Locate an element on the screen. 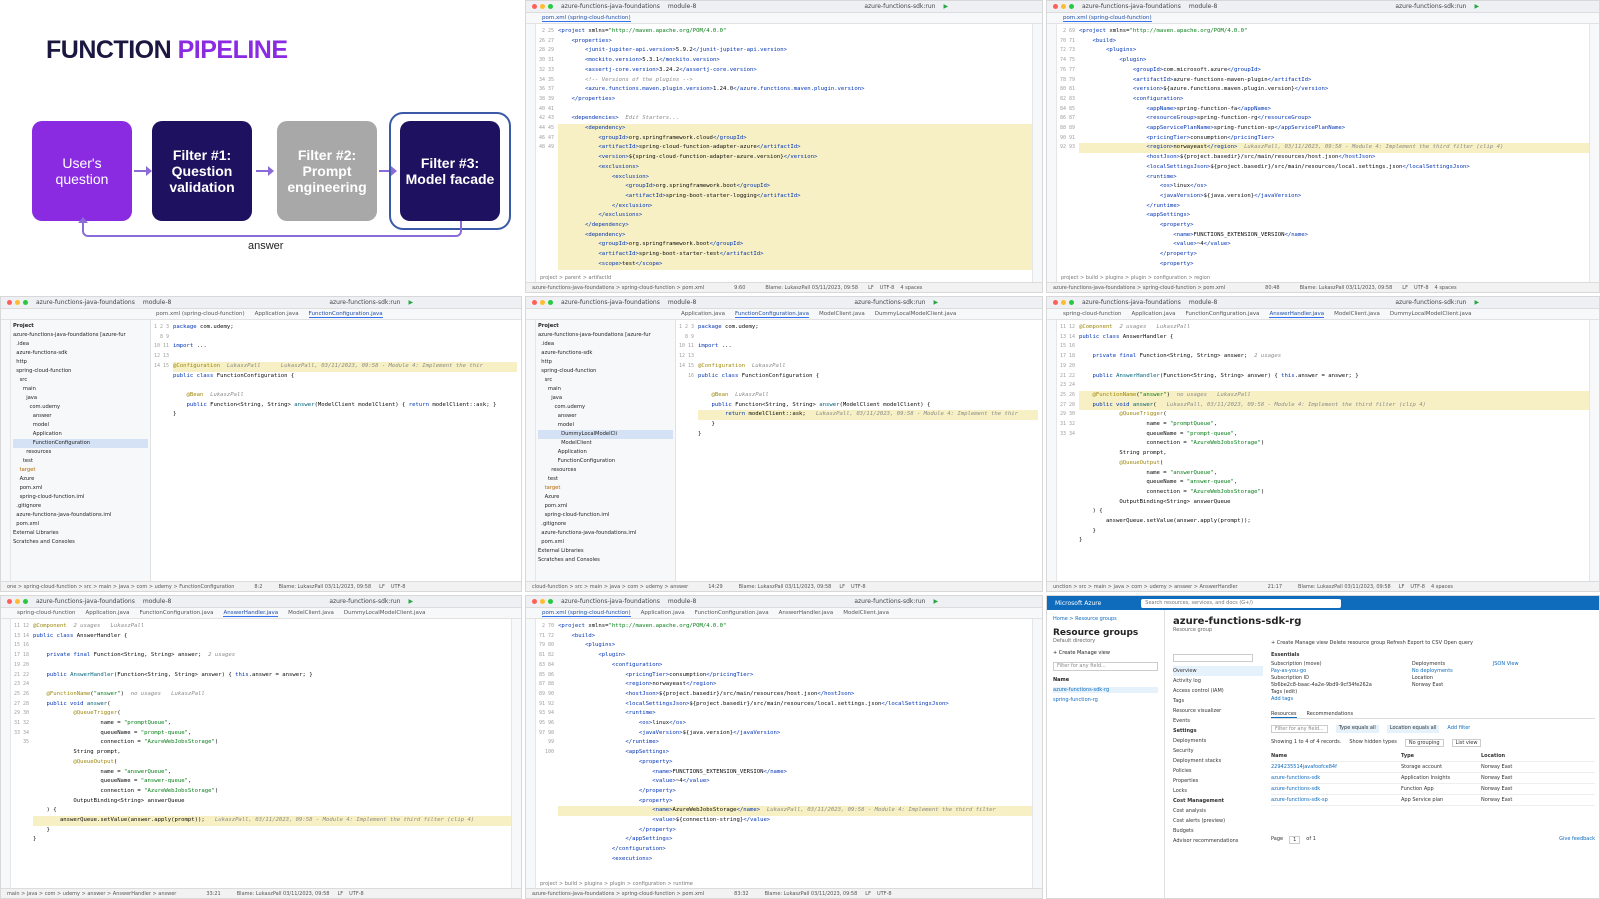 This screenshot has width=1600, height=899. page-select: 1 is located at coordinates (1295, 840).